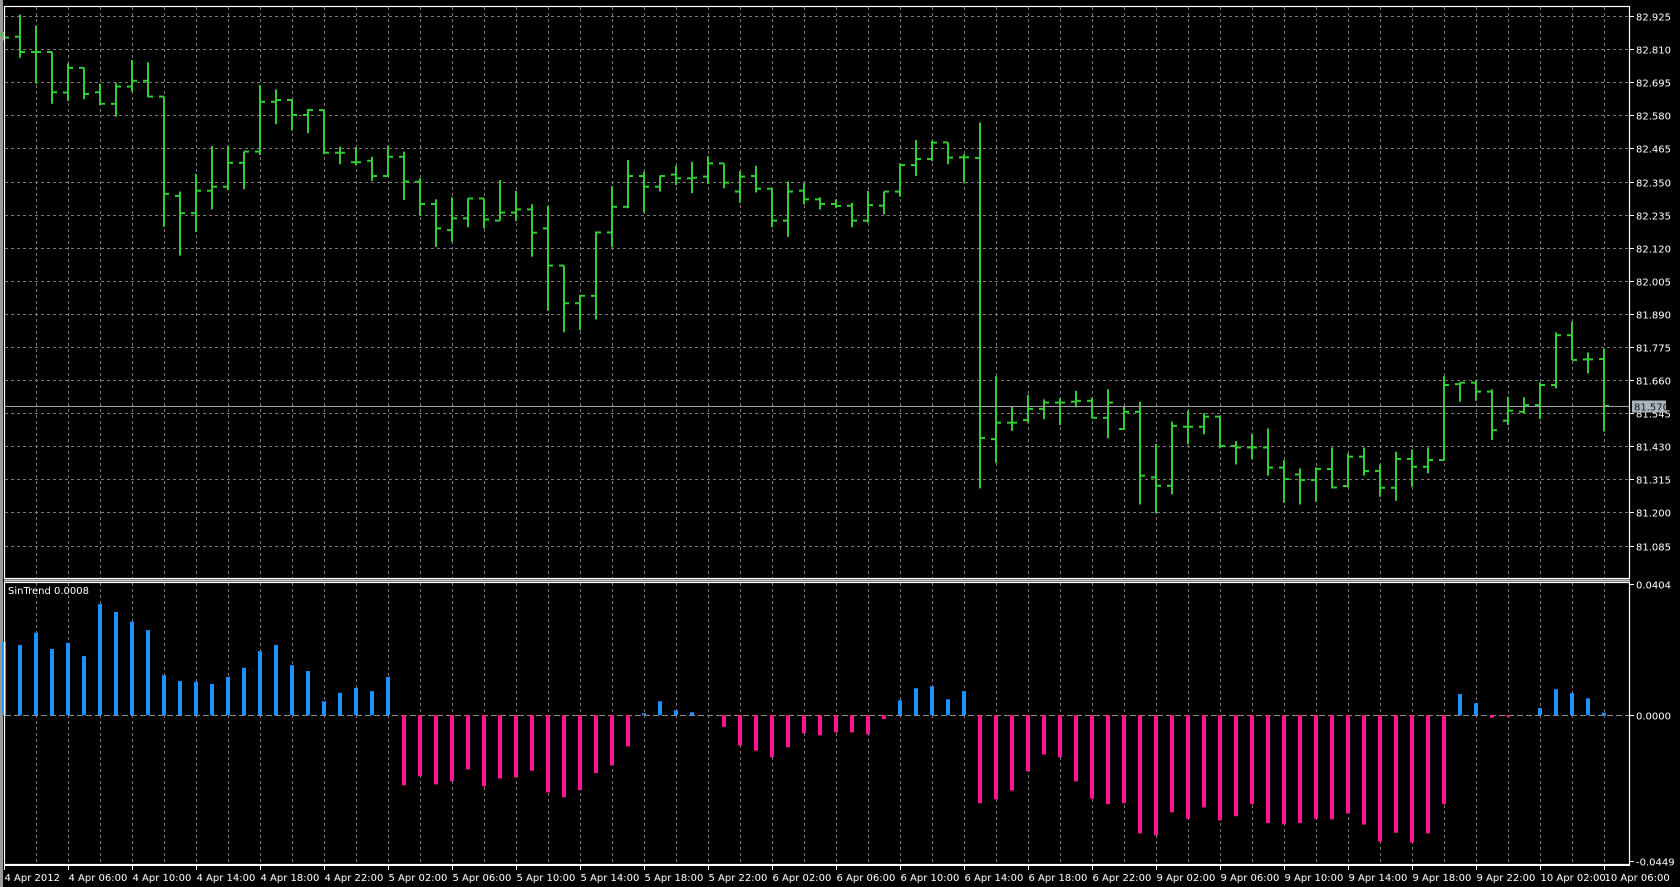 This screenshot has width=1680, height=887. Describe the element at coordinates (1637, 878) in the screenshot. I see `time-tick-label: 10 Apr 06:00` at that location.